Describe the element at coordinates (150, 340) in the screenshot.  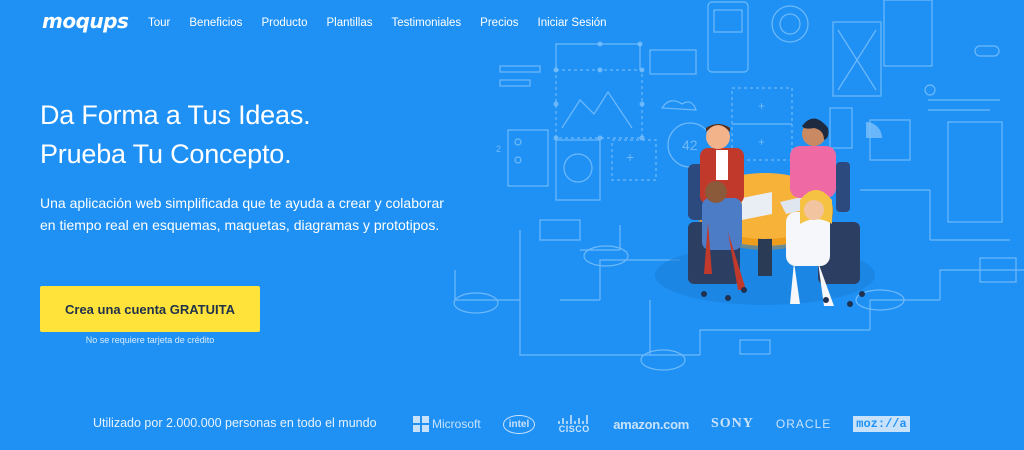
I see `no-credit-card-note: No se requiere tarjeta de crédito` at that location.